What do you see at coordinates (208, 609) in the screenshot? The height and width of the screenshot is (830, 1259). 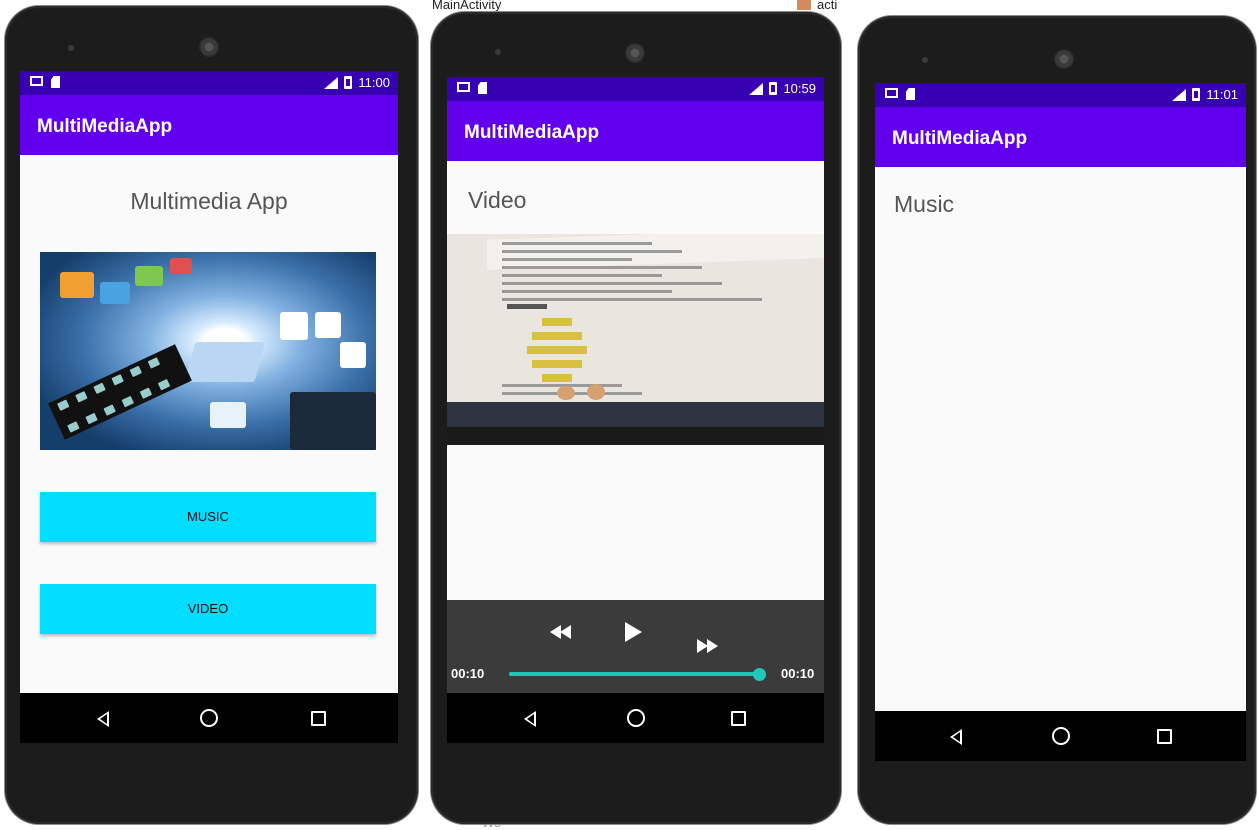 I see `video-button: VIDEO` at bounding box center [208, 609].